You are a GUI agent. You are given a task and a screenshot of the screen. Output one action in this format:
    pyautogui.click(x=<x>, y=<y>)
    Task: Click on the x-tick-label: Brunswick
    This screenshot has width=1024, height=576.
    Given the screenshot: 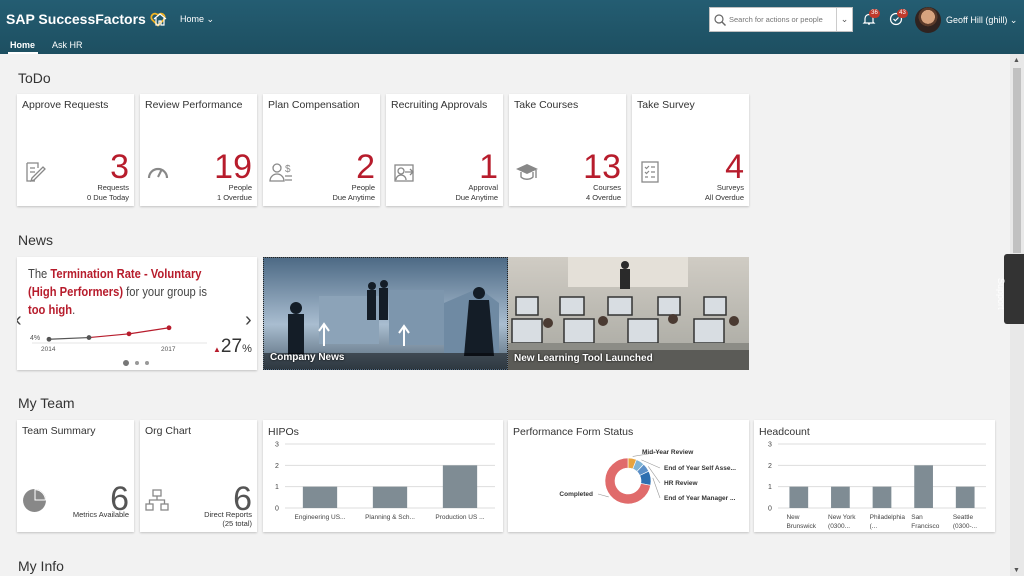 What is the action you would take?
    pyautogui.click(x=801, y=526)
    